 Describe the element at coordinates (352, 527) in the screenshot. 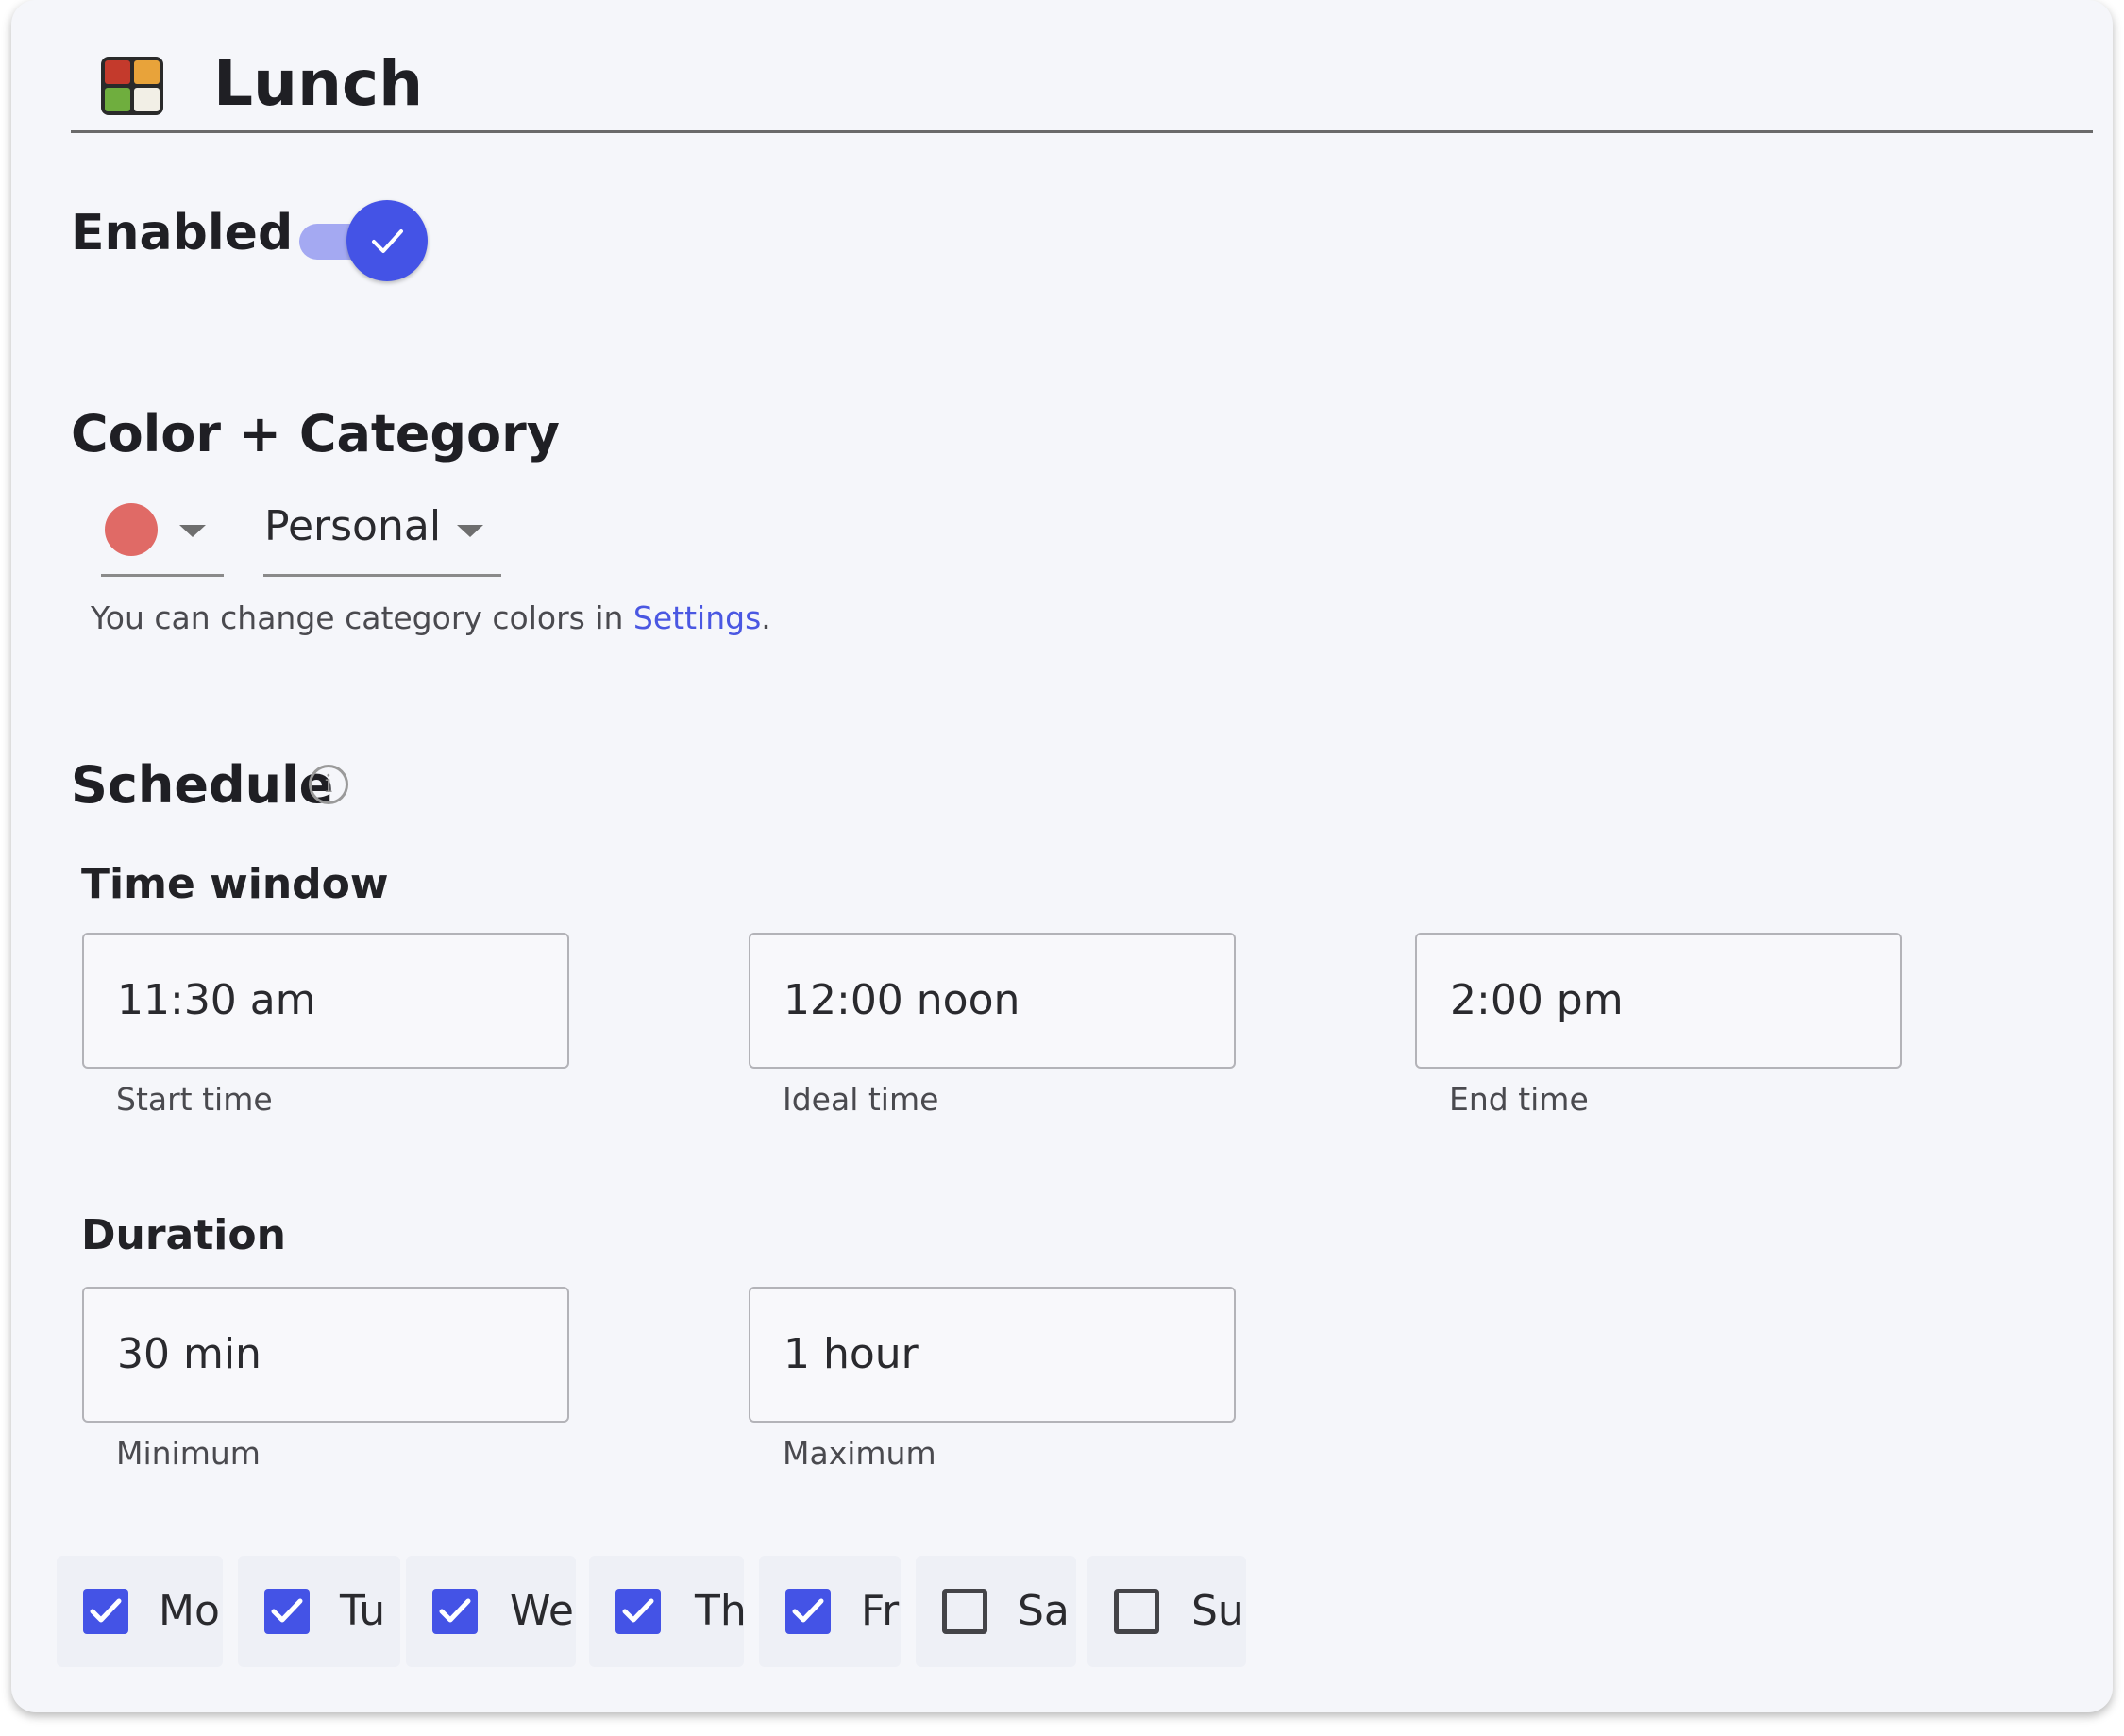

I see `category-select: Personal` at that location.